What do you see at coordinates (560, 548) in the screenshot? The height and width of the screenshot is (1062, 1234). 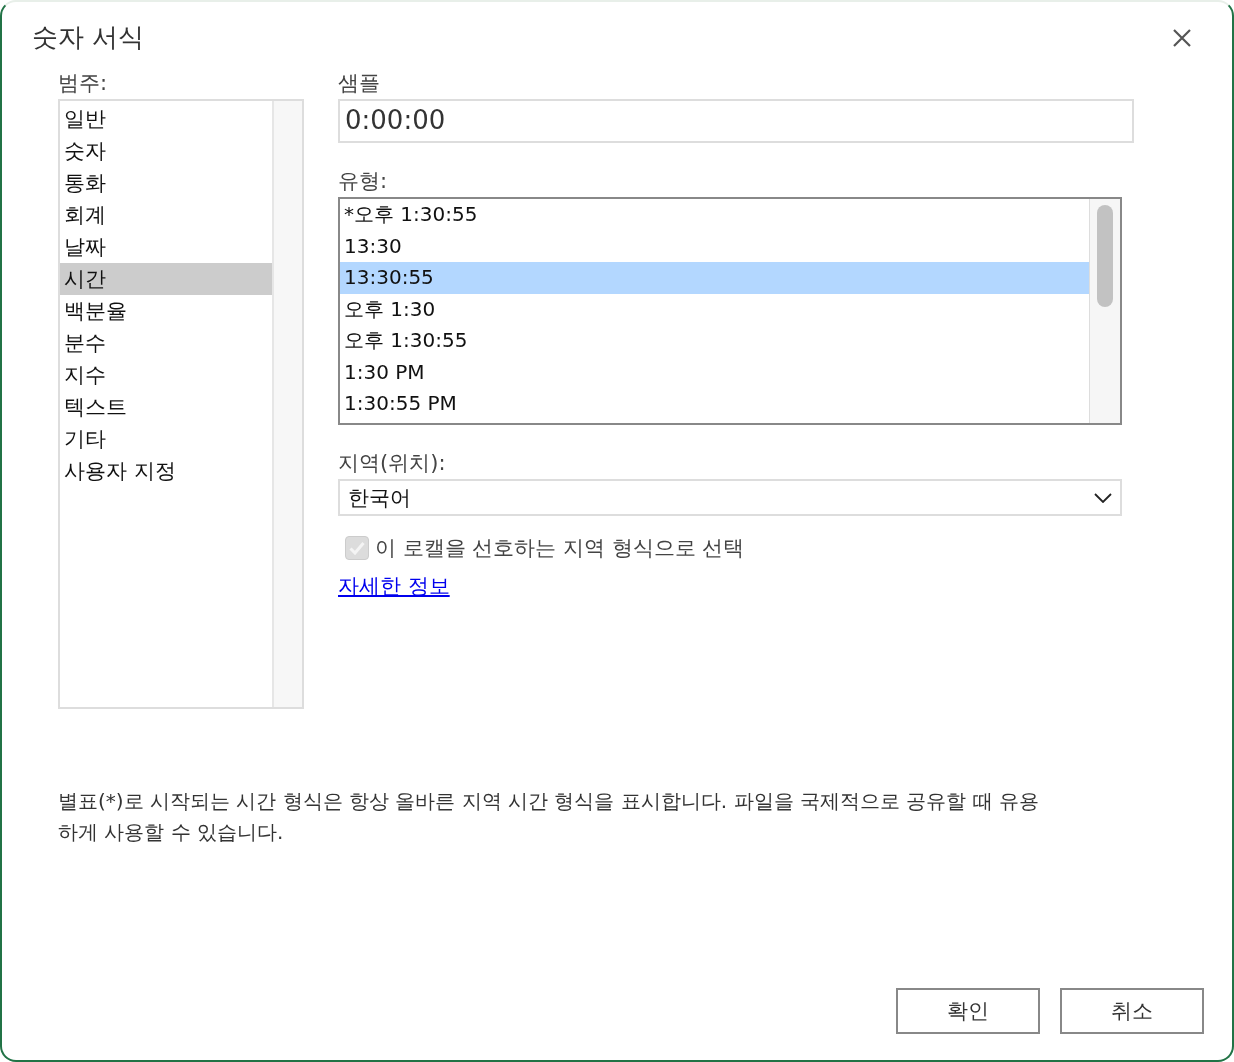 I see `checkbox-label: 이 로캘을 선호하는 지역 형식으로 선택` at bounding box center [560, 548].